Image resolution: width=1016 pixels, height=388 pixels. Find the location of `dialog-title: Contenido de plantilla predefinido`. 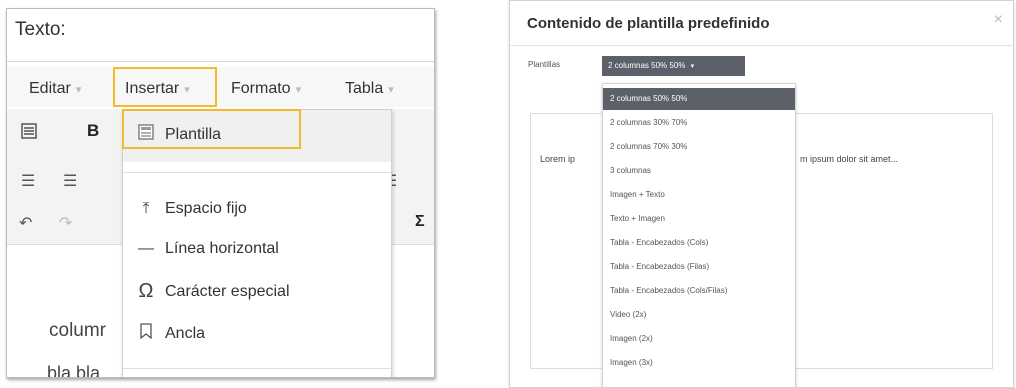

dialog-title: Contenido de plantilla predefinido is located at coordinates (648, 23).